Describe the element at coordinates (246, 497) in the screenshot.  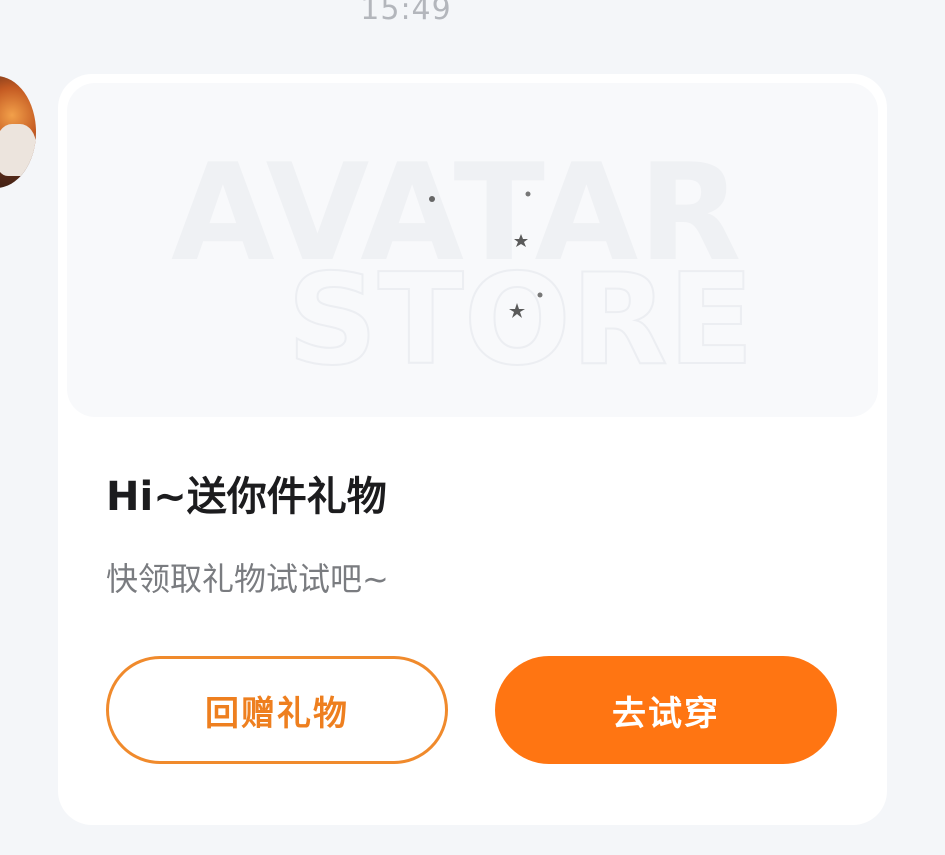
I see `gift-title: Hi~送你件礼物` at that location.